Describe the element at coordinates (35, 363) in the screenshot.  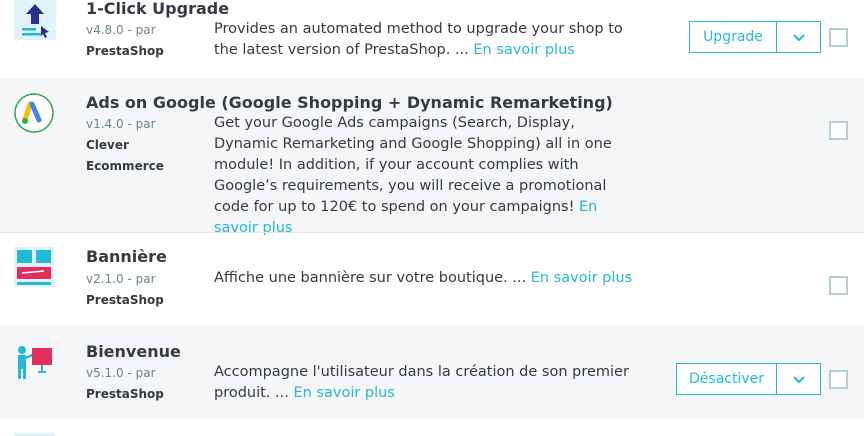
I see `welcome-presenter-icon` at that location.